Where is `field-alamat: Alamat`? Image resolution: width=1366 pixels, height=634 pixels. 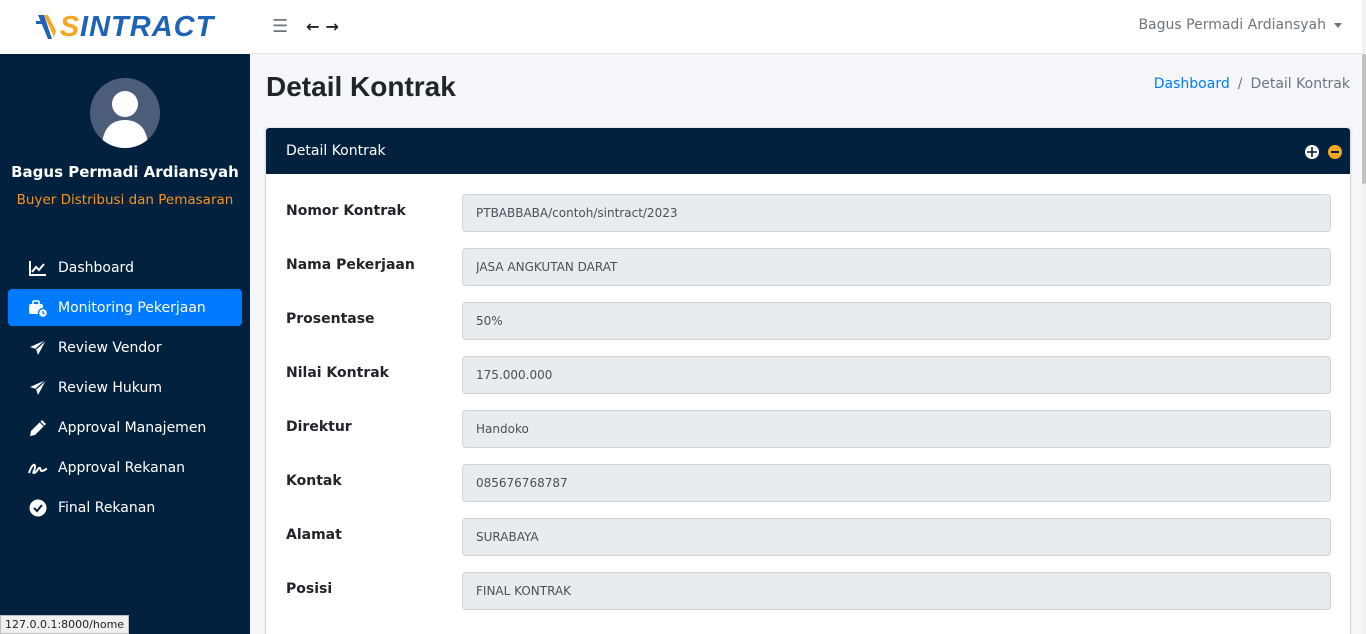 field-alamat: Alamat is located at coordinates (808, 537).